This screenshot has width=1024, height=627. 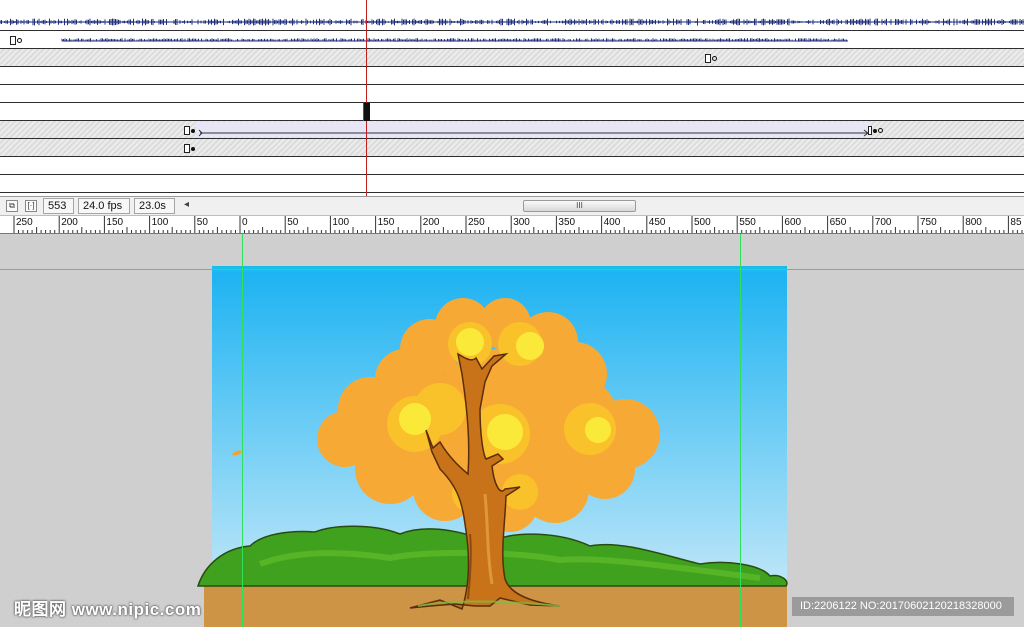 What do you see at coordinates (973, 222) in the screenshot?
I see `ruler-tick-label: 800` at bounding box center [973, 222].